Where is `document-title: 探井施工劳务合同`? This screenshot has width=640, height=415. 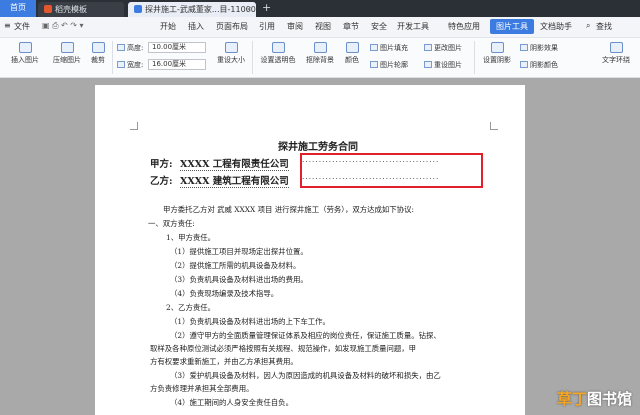 document-title: 探井施工劳务合同 is located at coordinates (318, 145).